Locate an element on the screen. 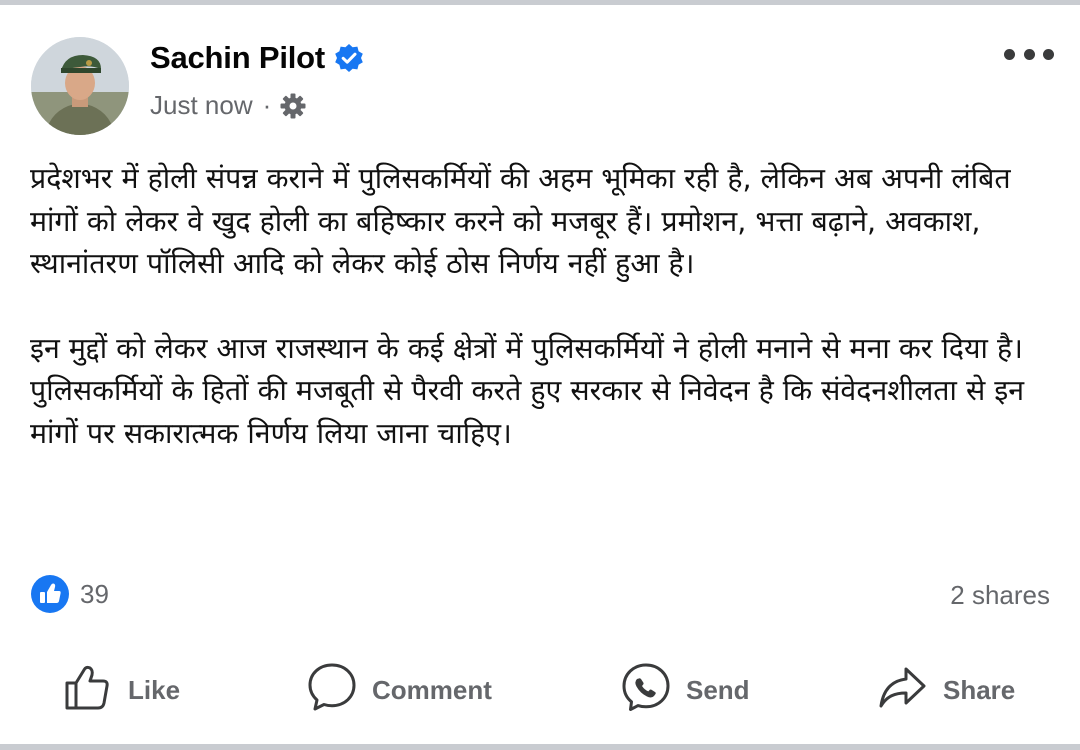  top-divider is located at coordinates (540, 2).